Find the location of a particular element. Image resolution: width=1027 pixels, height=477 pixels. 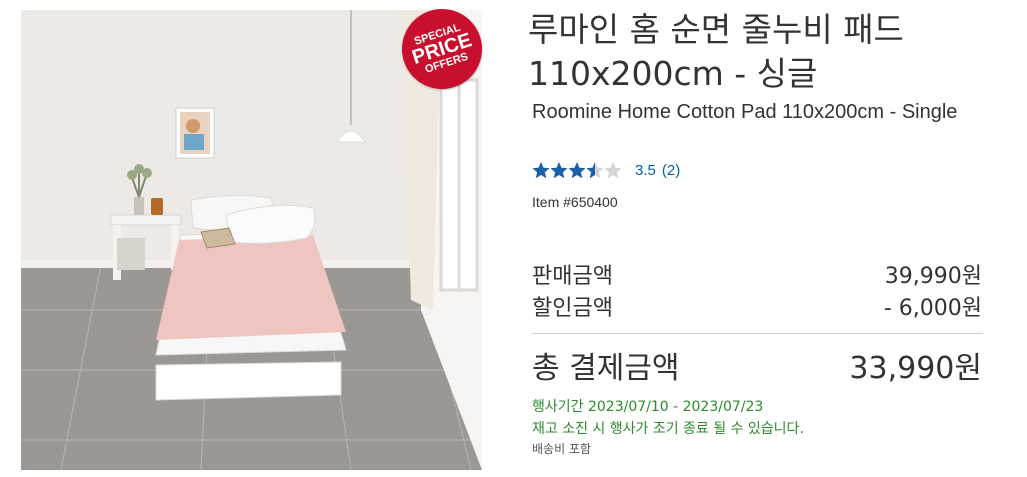

discount-value: - 6,000원 is located at coordinates (932, 308).